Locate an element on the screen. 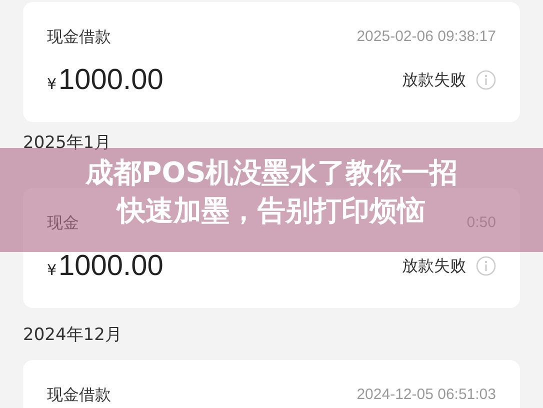  headline-text: 快速加墨，告别打印烦恼 is located at coordinates (272, 211).